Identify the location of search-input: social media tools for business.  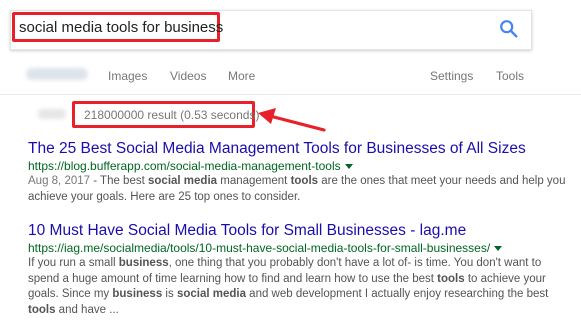
(121, 27).